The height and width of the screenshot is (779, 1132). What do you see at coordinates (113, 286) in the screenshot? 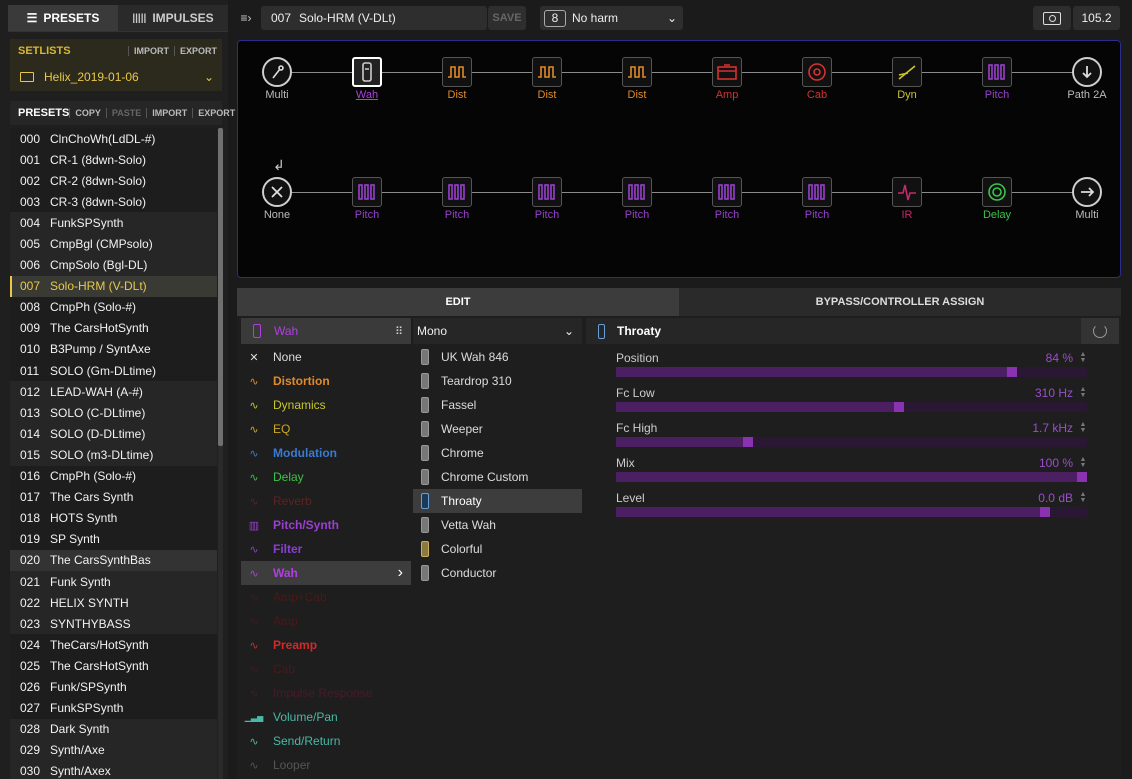
I see `preset-row: 007 Solo-HRM (V-DLt)` at bounding box center [113, 286].